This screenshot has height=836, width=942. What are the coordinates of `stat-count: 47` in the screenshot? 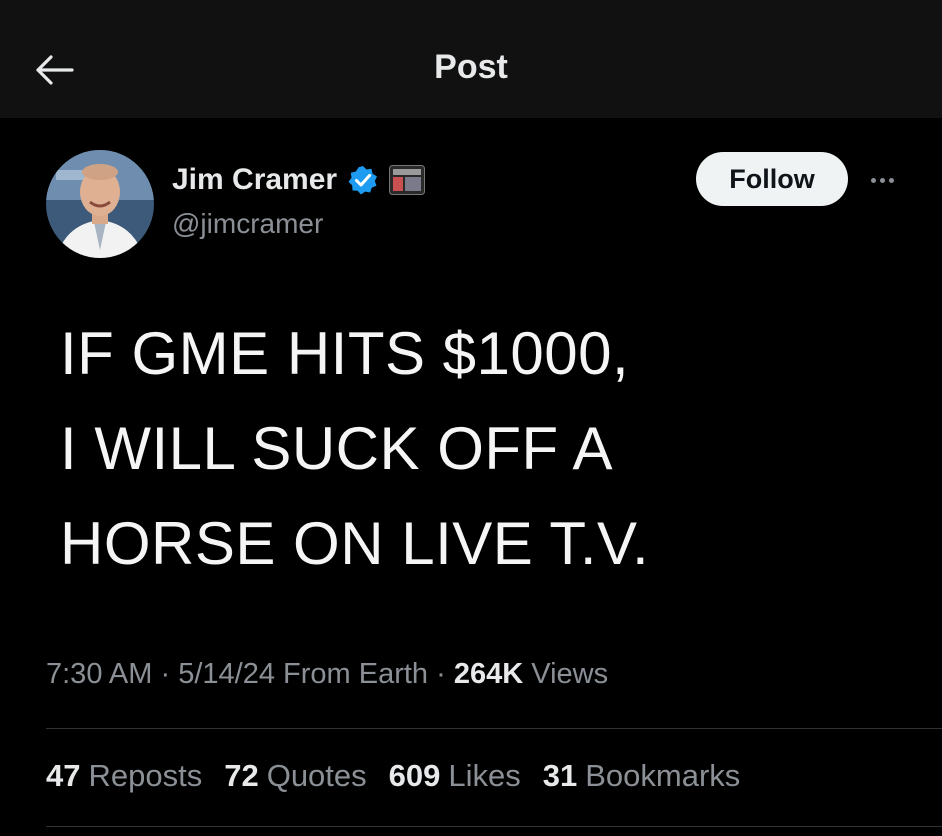 It's located at (63, 775).